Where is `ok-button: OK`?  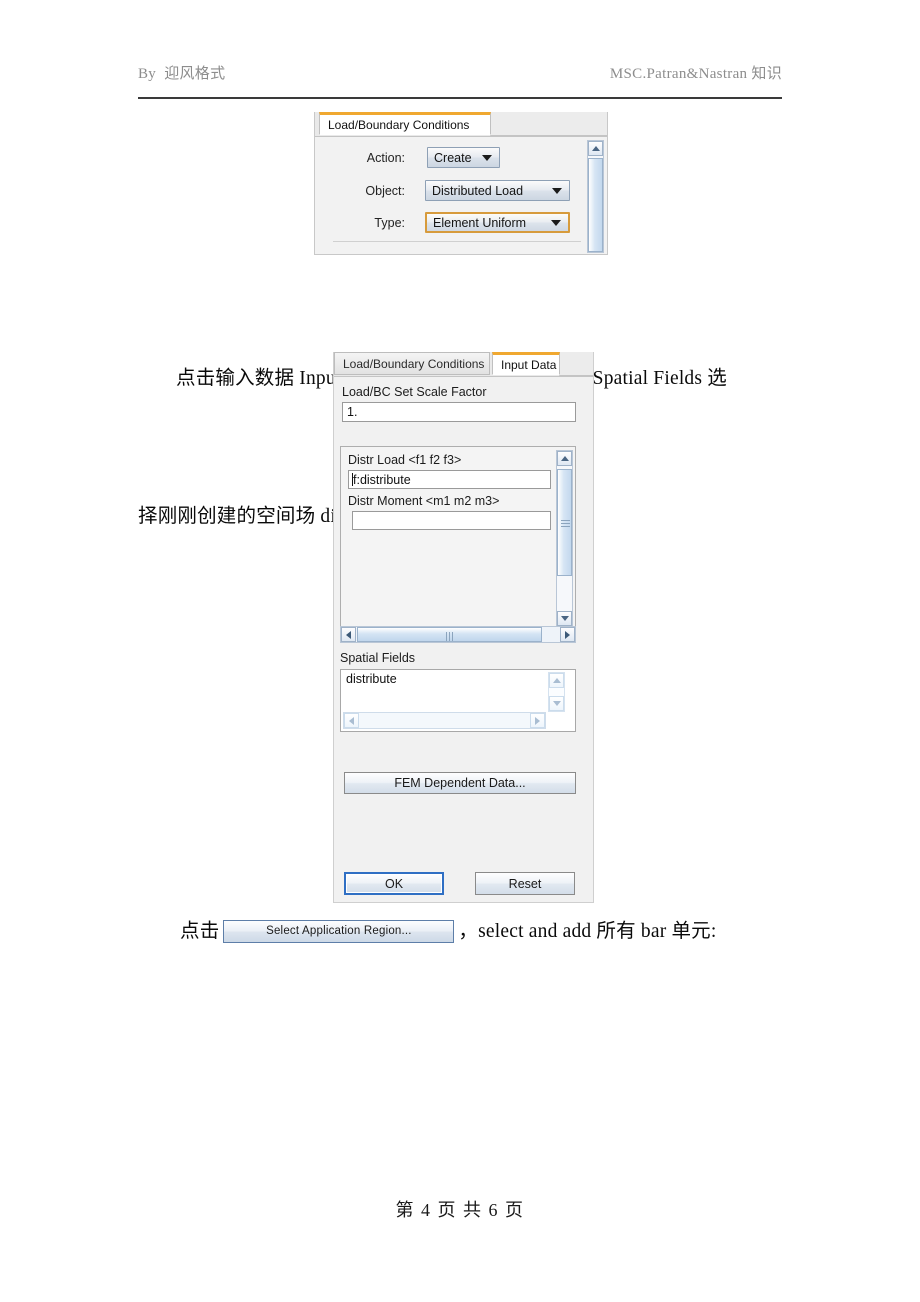
ok-button: OK is located at coordinates (394, 883).